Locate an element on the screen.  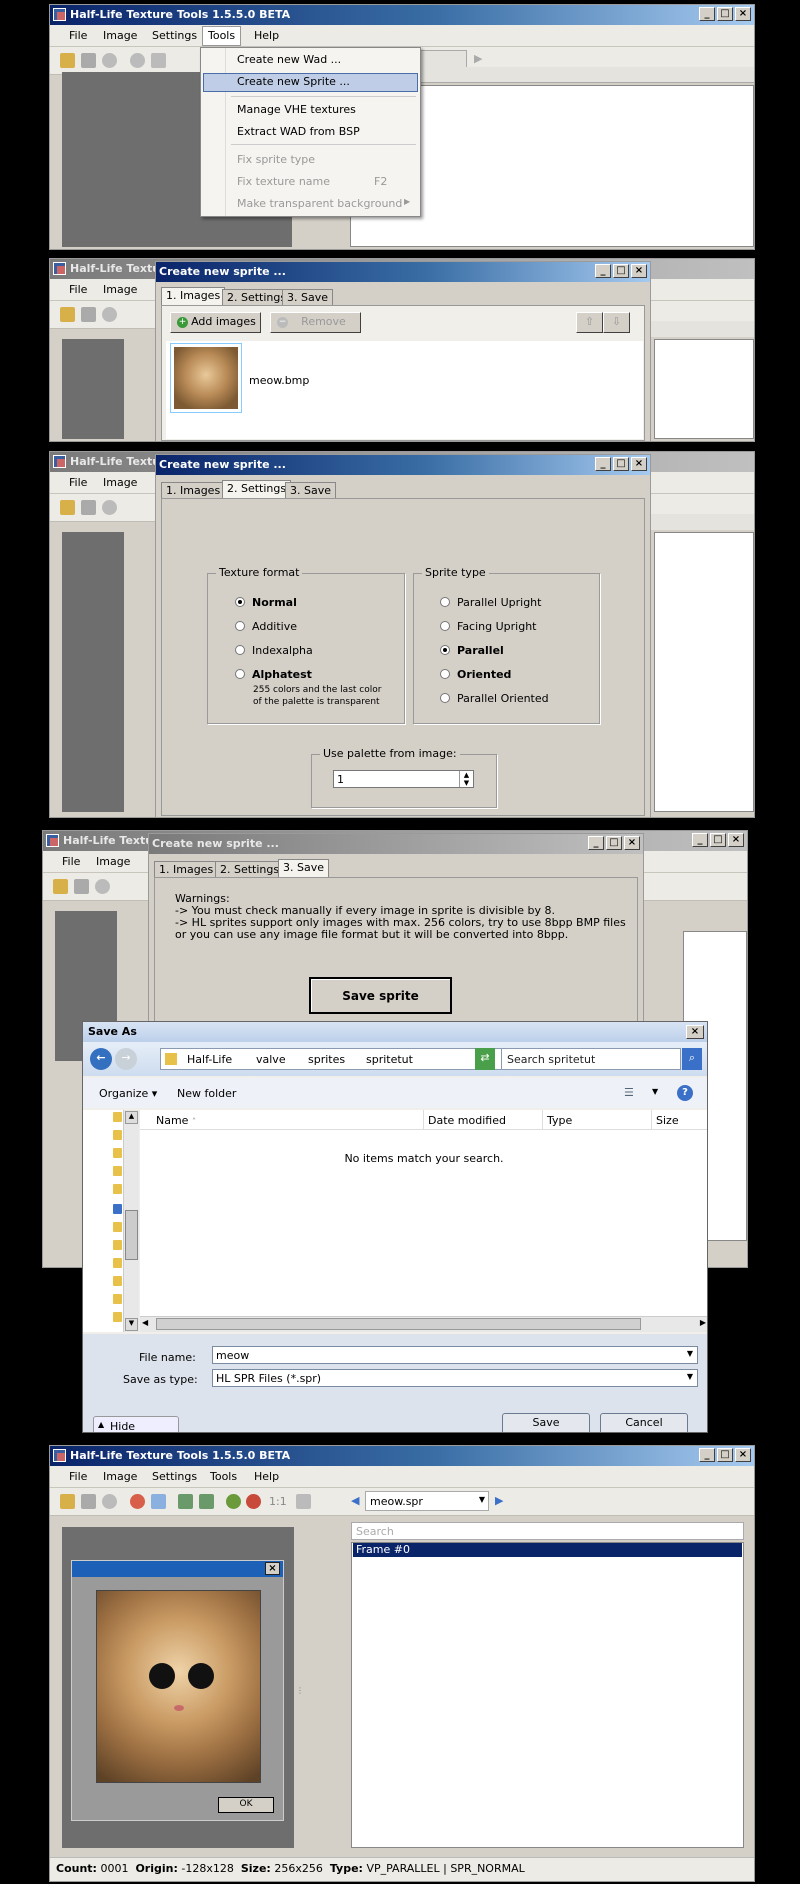
move-up-button: ⇧ is located at coordinates (589, 322).